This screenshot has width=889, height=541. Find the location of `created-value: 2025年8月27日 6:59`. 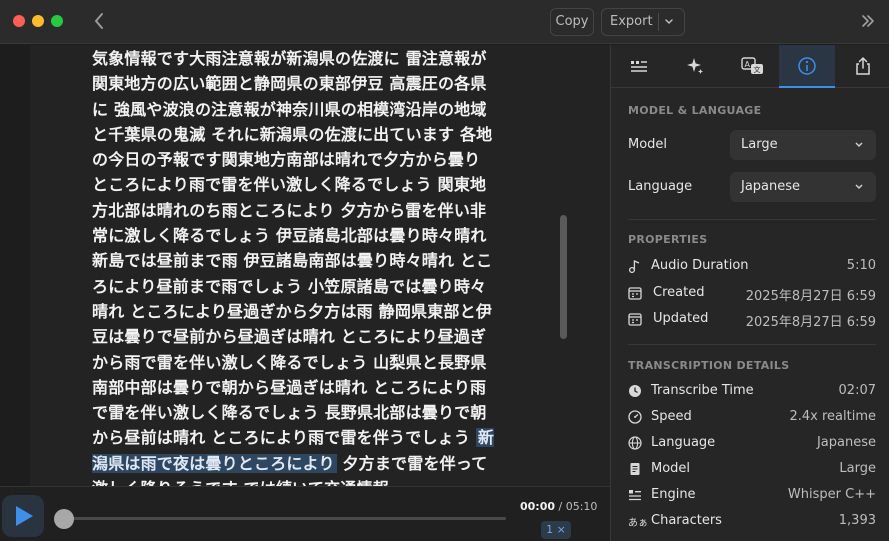

created-value: 2025年8月27日 6:59 is located at coordinates (810, 296).